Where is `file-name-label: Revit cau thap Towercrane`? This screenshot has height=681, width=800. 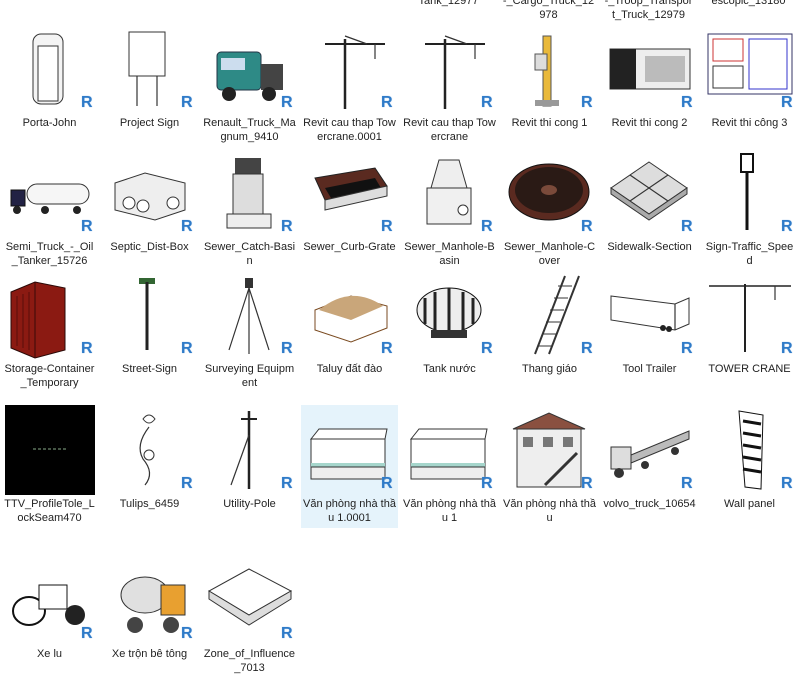 file-name-label: Revit cau thap Towercrane is located at coordinates (449, 130).